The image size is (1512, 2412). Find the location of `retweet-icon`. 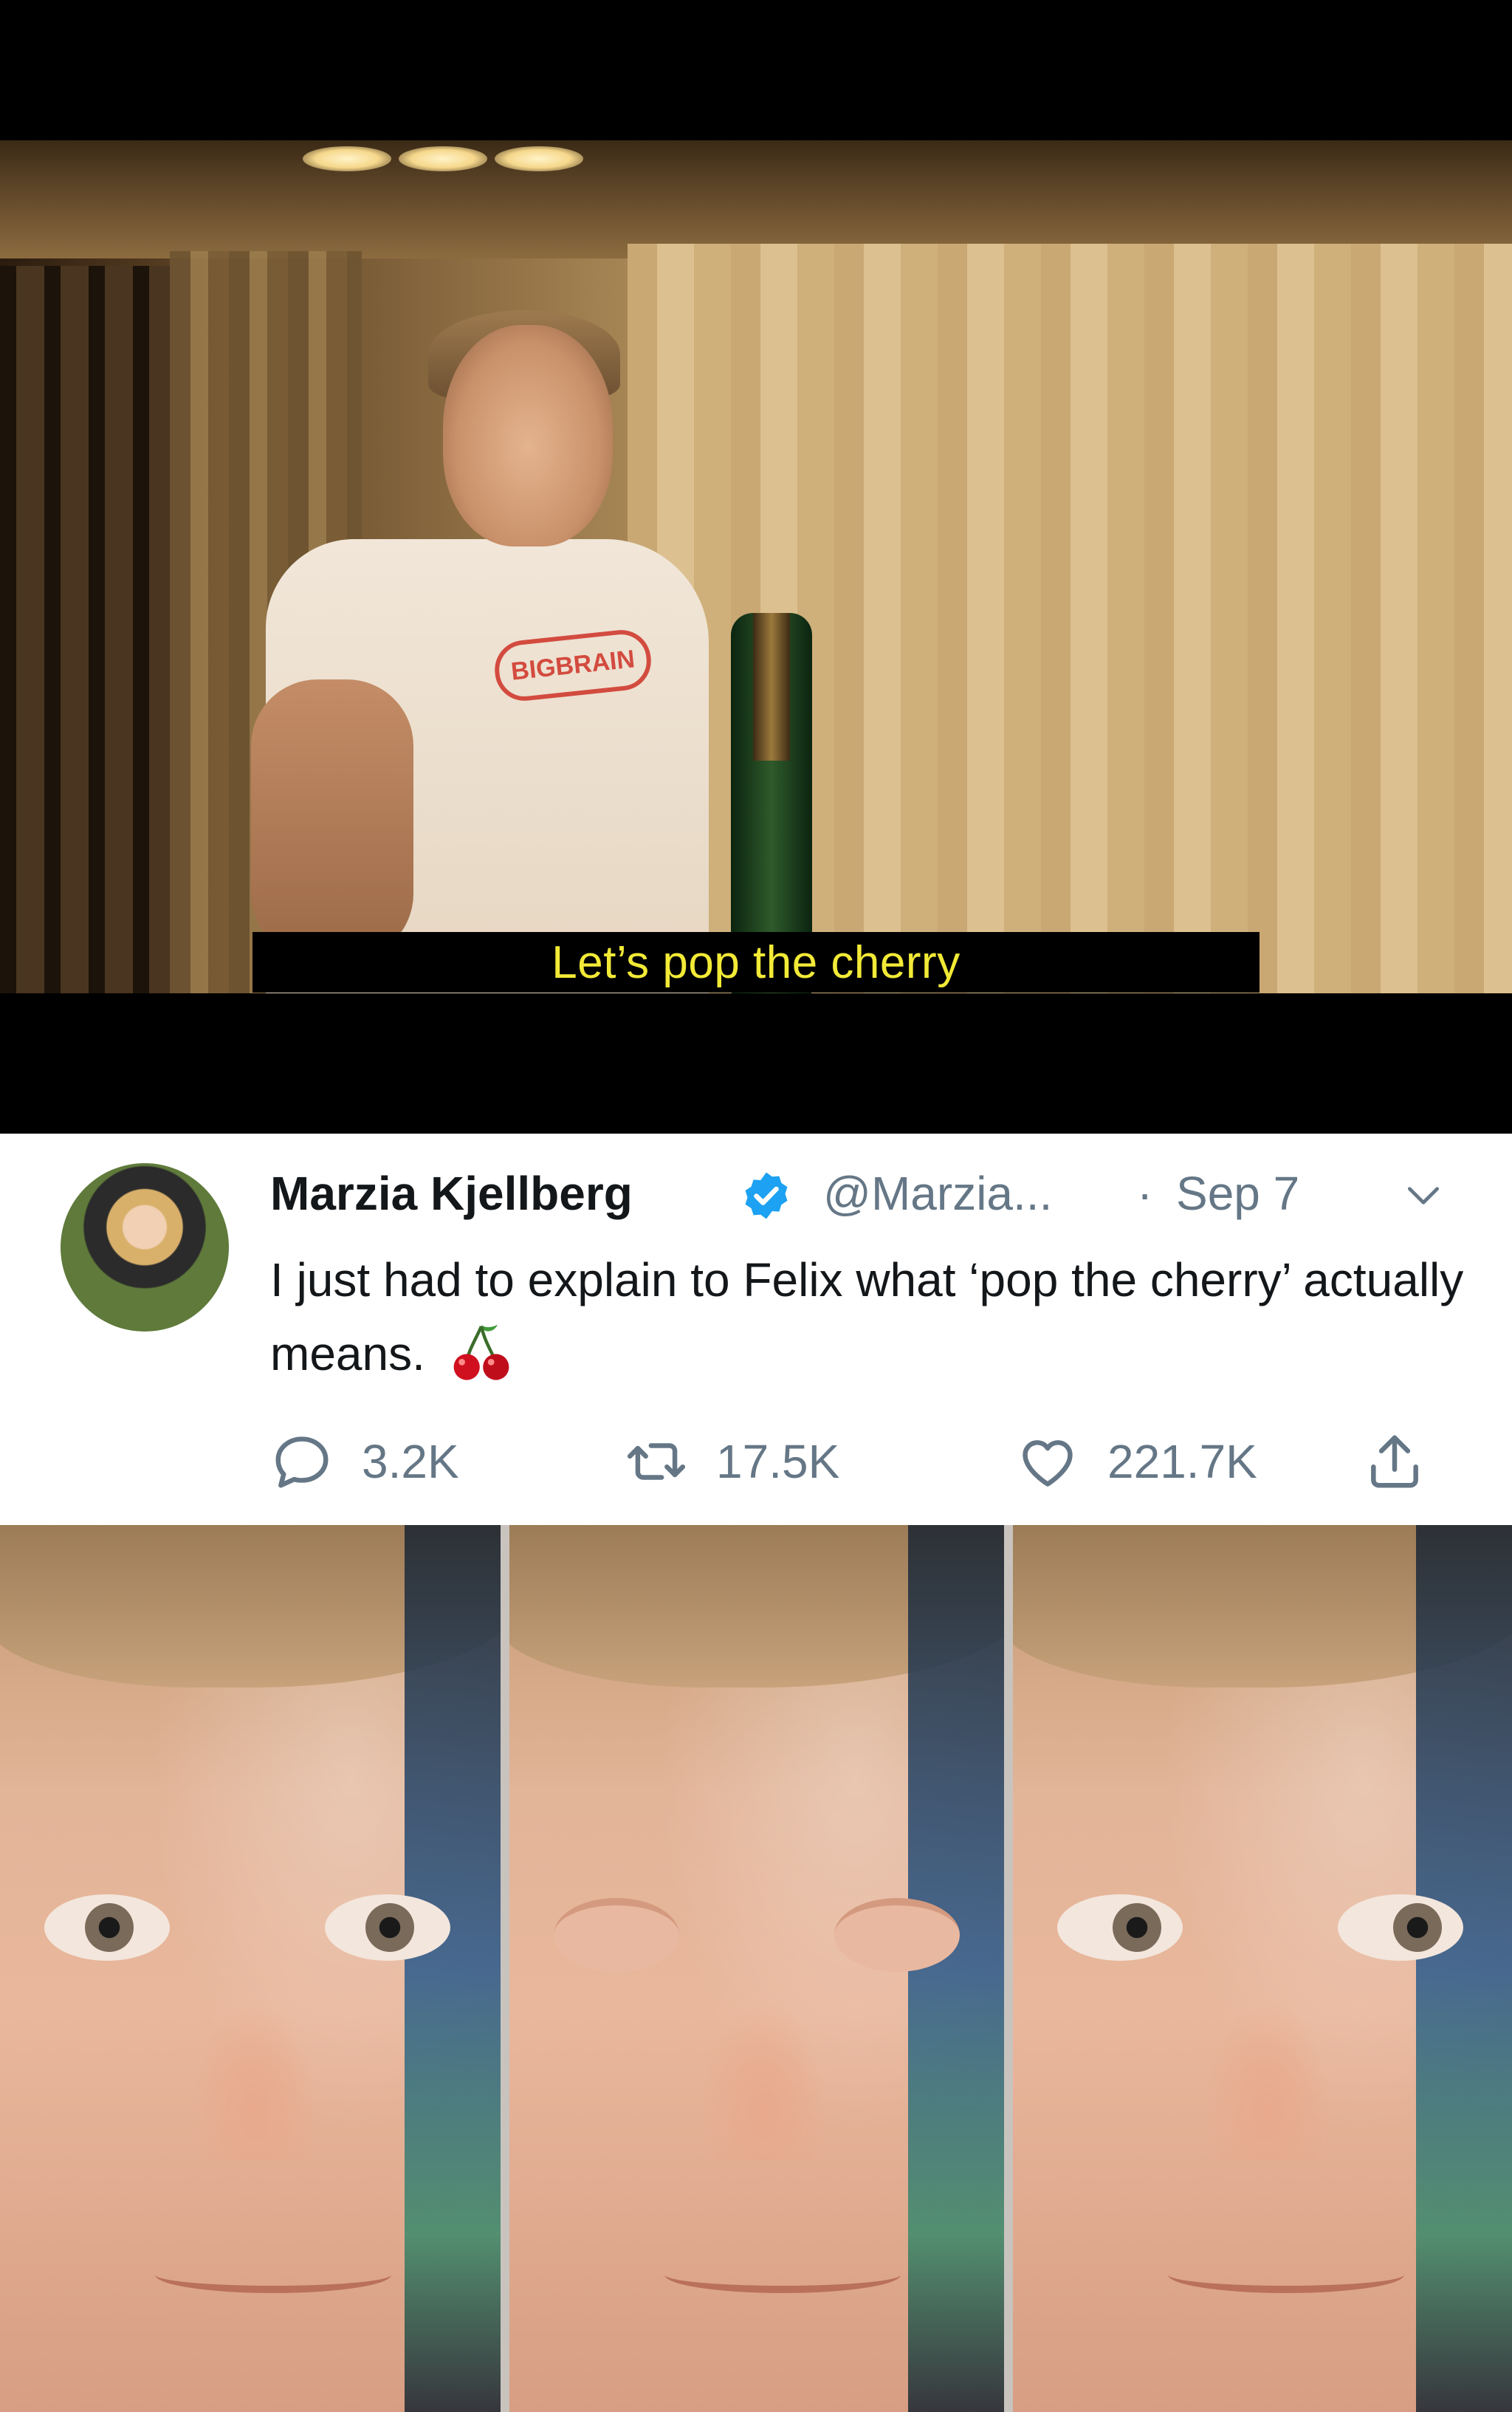

retweet-icon is located at coordinates (656, 1462).